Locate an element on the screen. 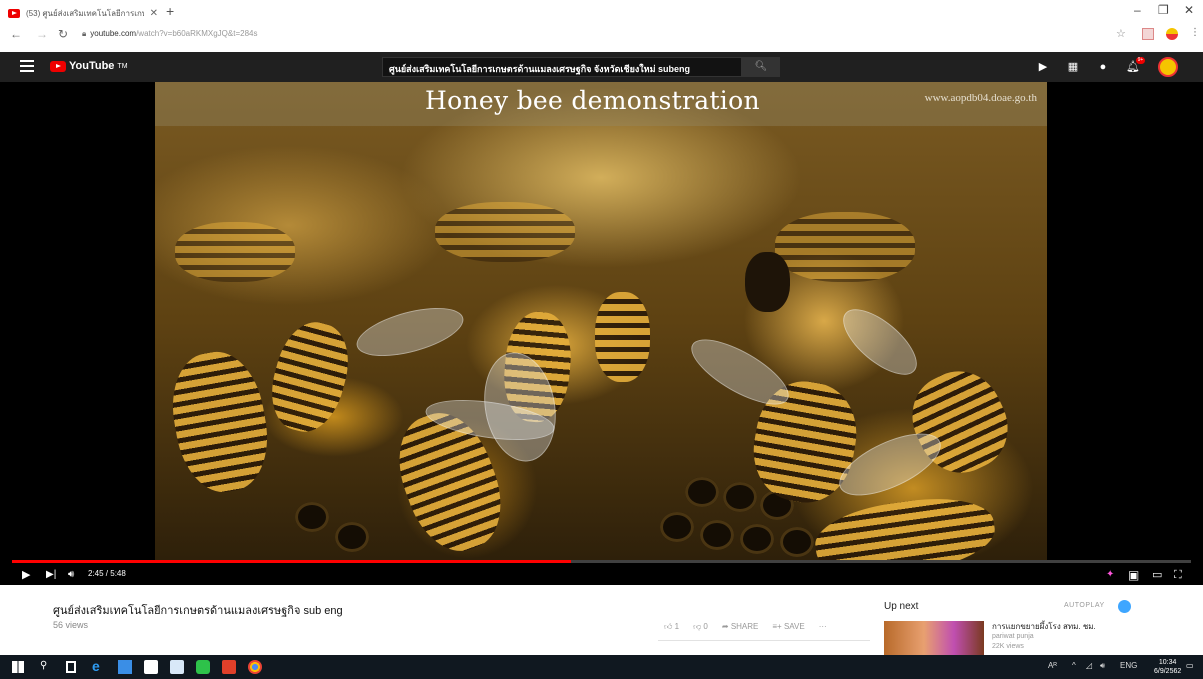  url-path: /watch?v=b60aRKMXgJQ&t=284s is located at coordinates (197, 33).